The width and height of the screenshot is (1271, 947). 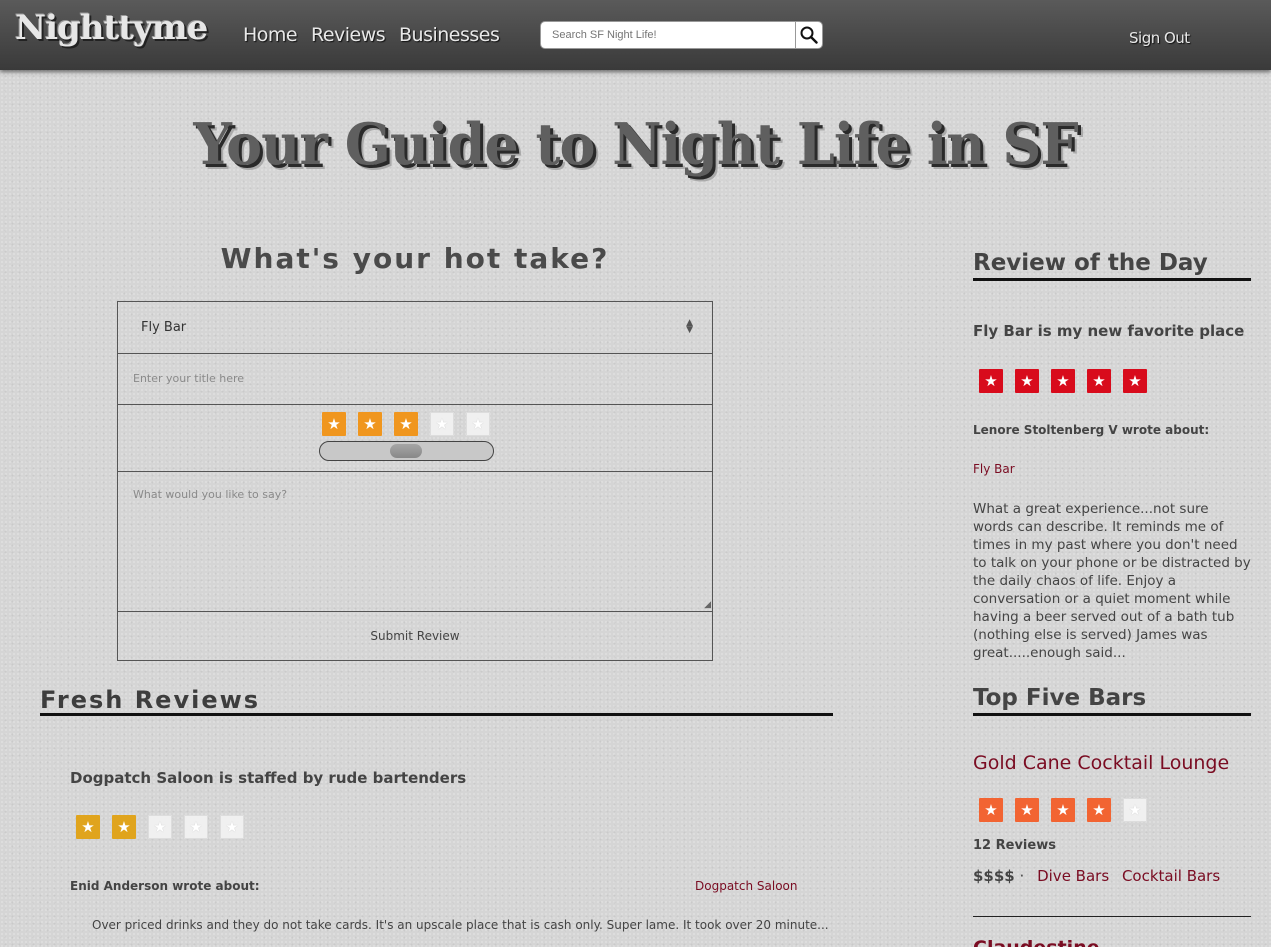 What do you see at coordinates (348, 35) in the screenshot?
I see `nav-reviews-link: Reviews` at bounding box center [348, 35].